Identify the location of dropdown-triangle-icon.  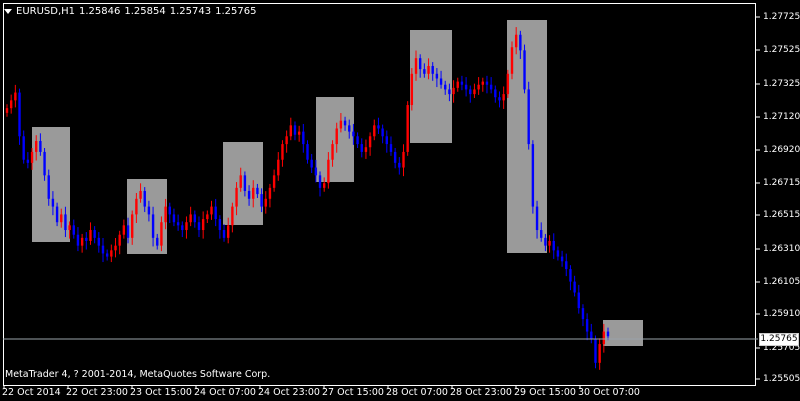
(8, 11).